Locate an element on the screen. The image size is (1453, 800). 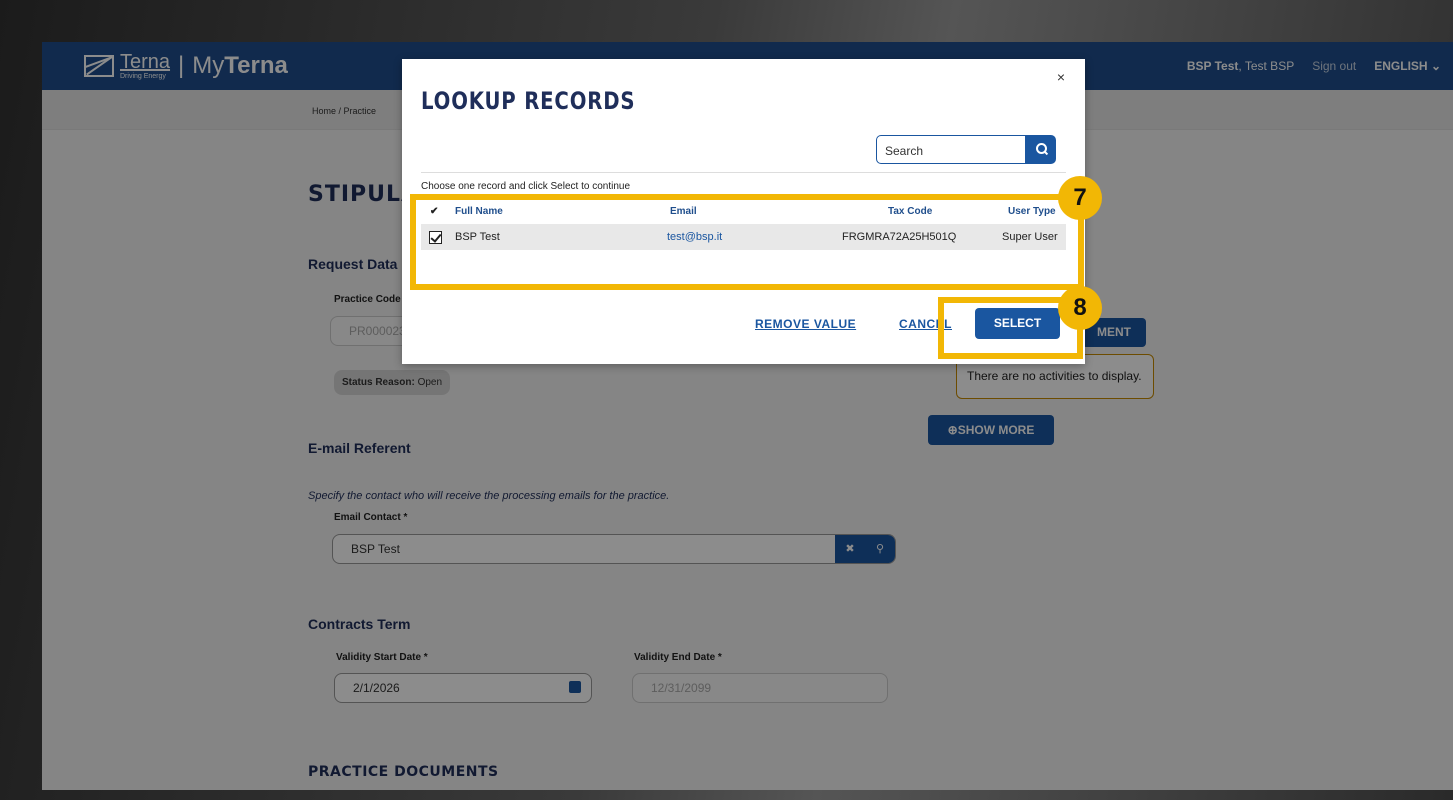
search-button is located at coordinates (1041, 149).